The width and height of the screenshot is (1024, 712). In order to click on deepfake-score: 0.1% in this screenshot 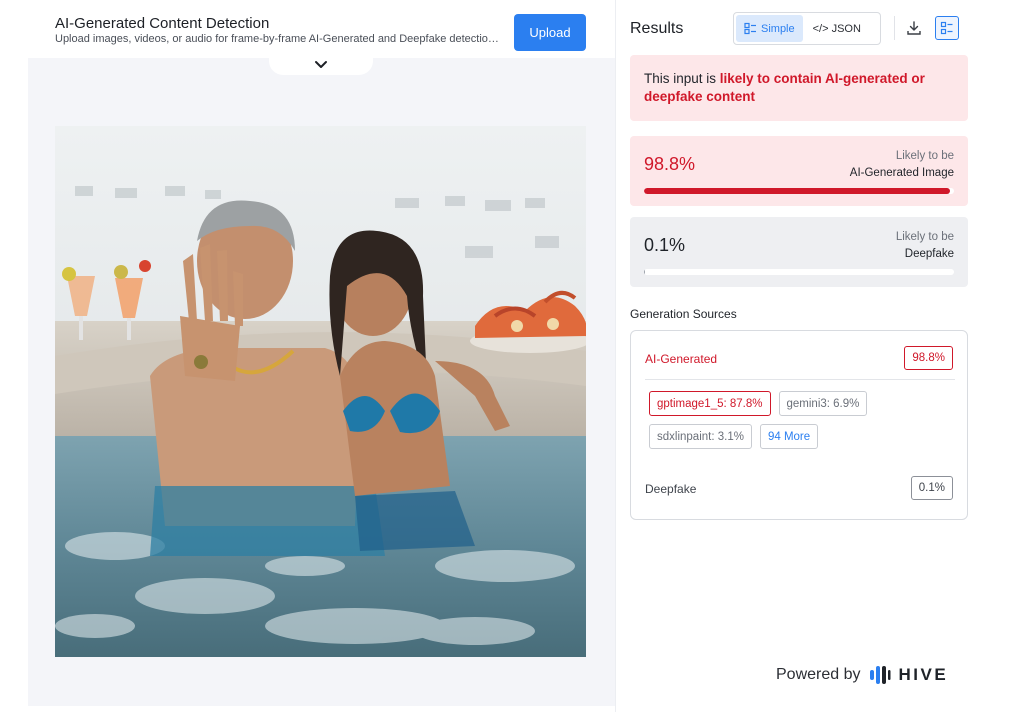, I will do `click(665, 245)`.